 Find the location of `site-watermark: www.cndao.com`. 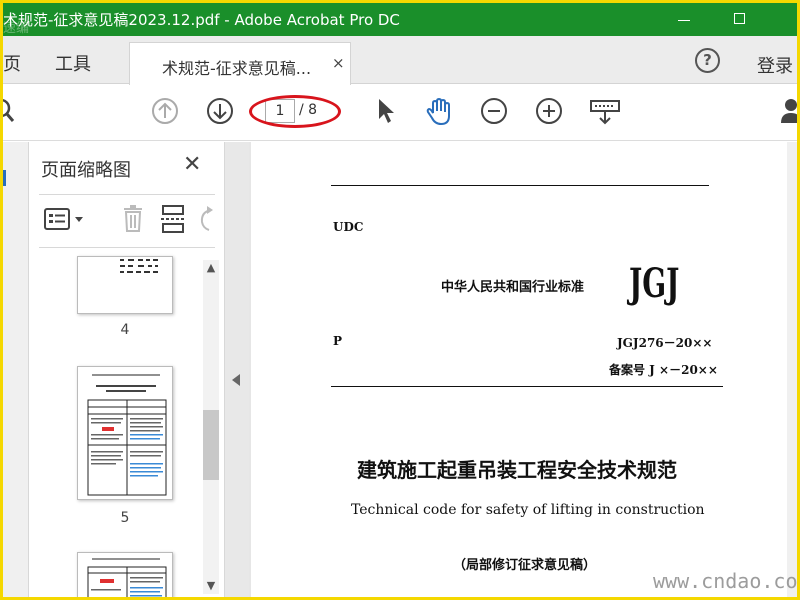

site-watermark: www.cndao.com is located at coordinates (725, 581).